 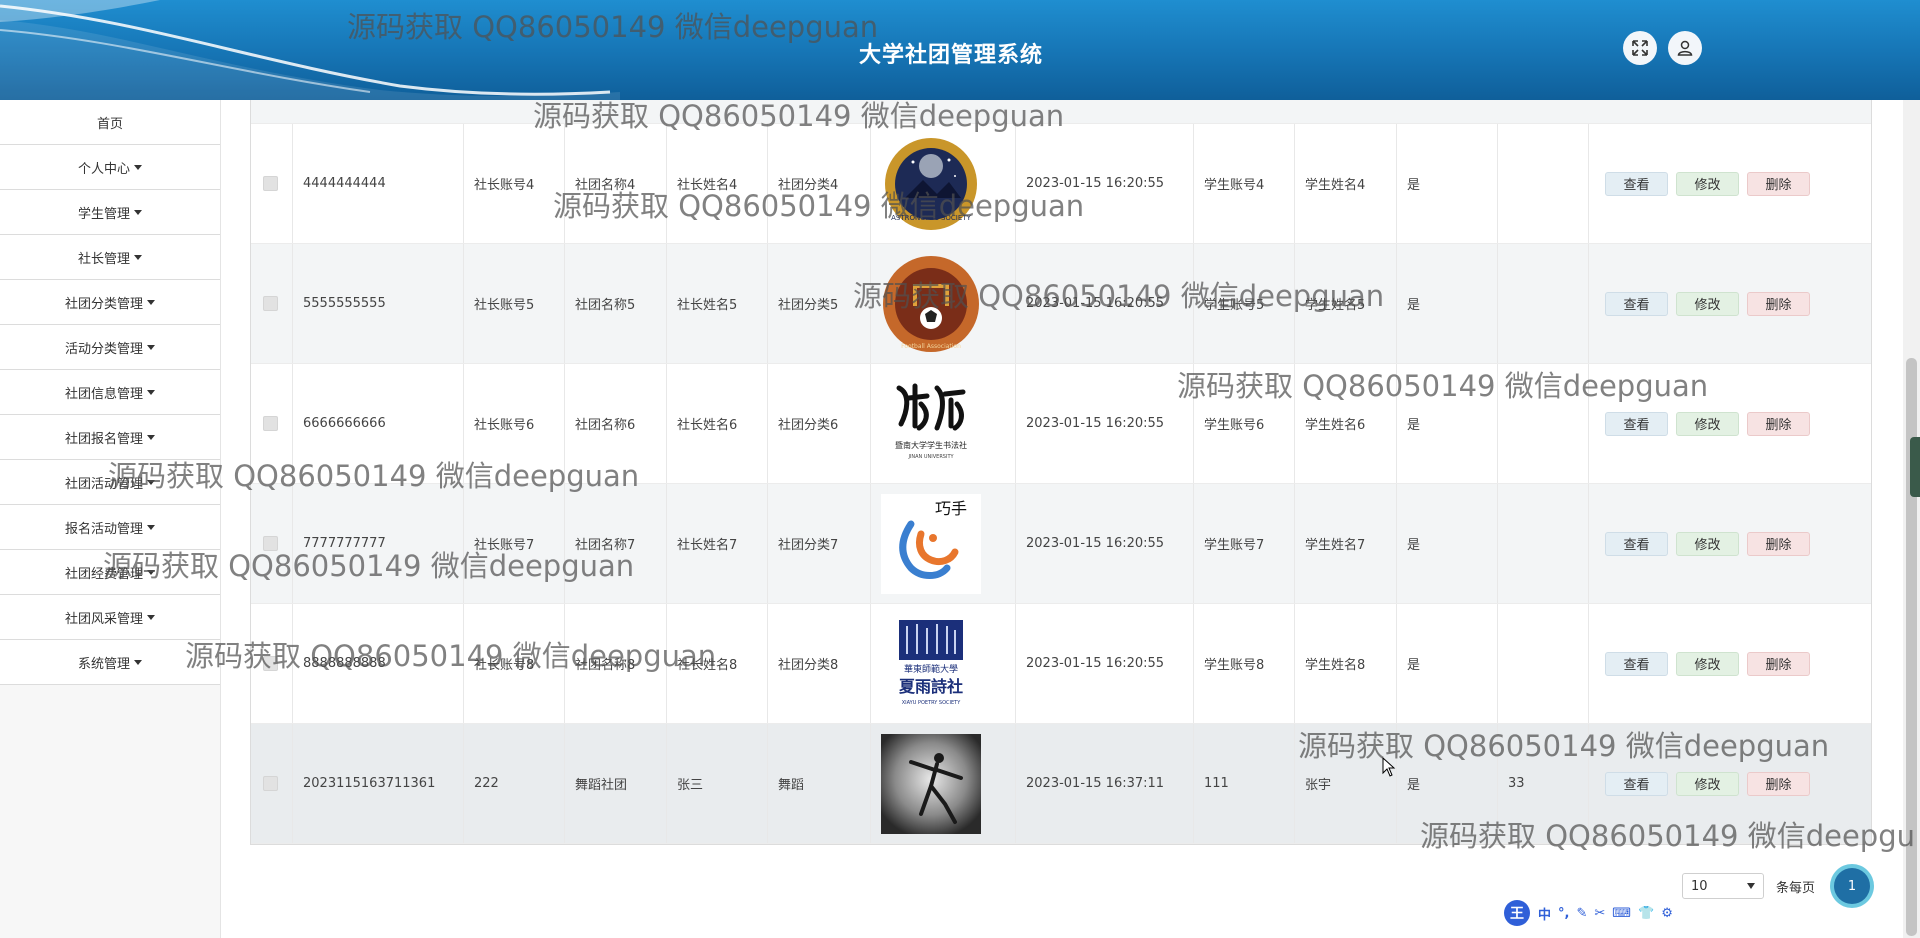 What do you see at coordinates (110, 257) in the screenshot?
I see `sidebar-item-leaders: 社长管理` at bounding box center [110, 257].